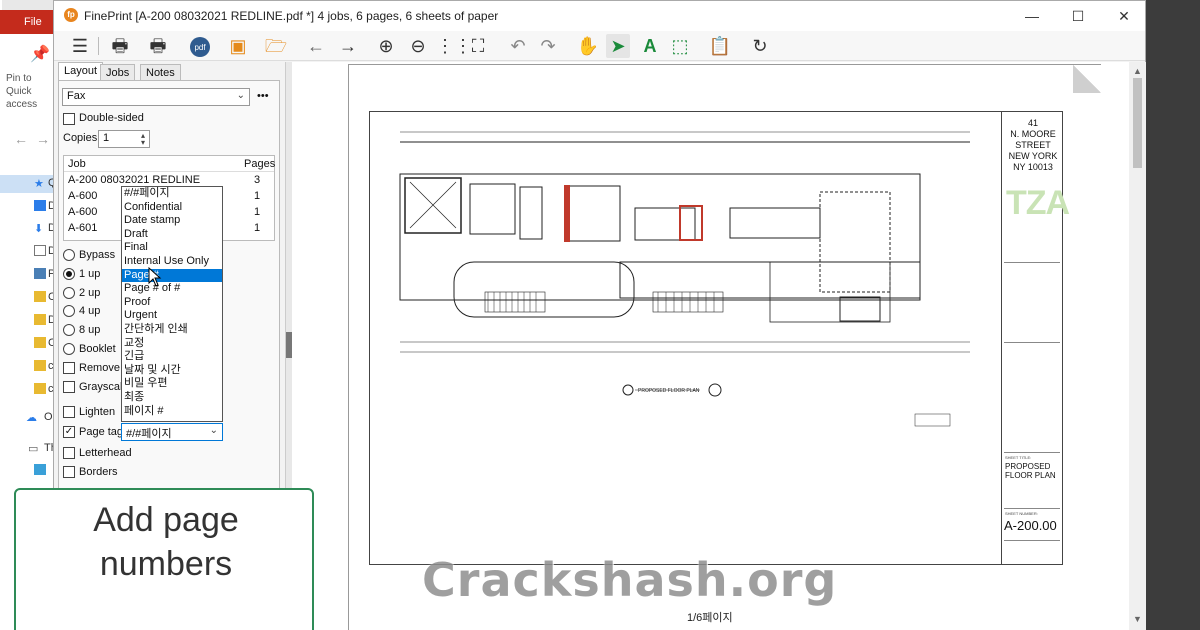 The width and height of the screenshot is (1200, 630). What do you see at coordinates (720, 46) in the screenshot?
I see `document-edit-icon: 📋` at bounding box center [720, 46].